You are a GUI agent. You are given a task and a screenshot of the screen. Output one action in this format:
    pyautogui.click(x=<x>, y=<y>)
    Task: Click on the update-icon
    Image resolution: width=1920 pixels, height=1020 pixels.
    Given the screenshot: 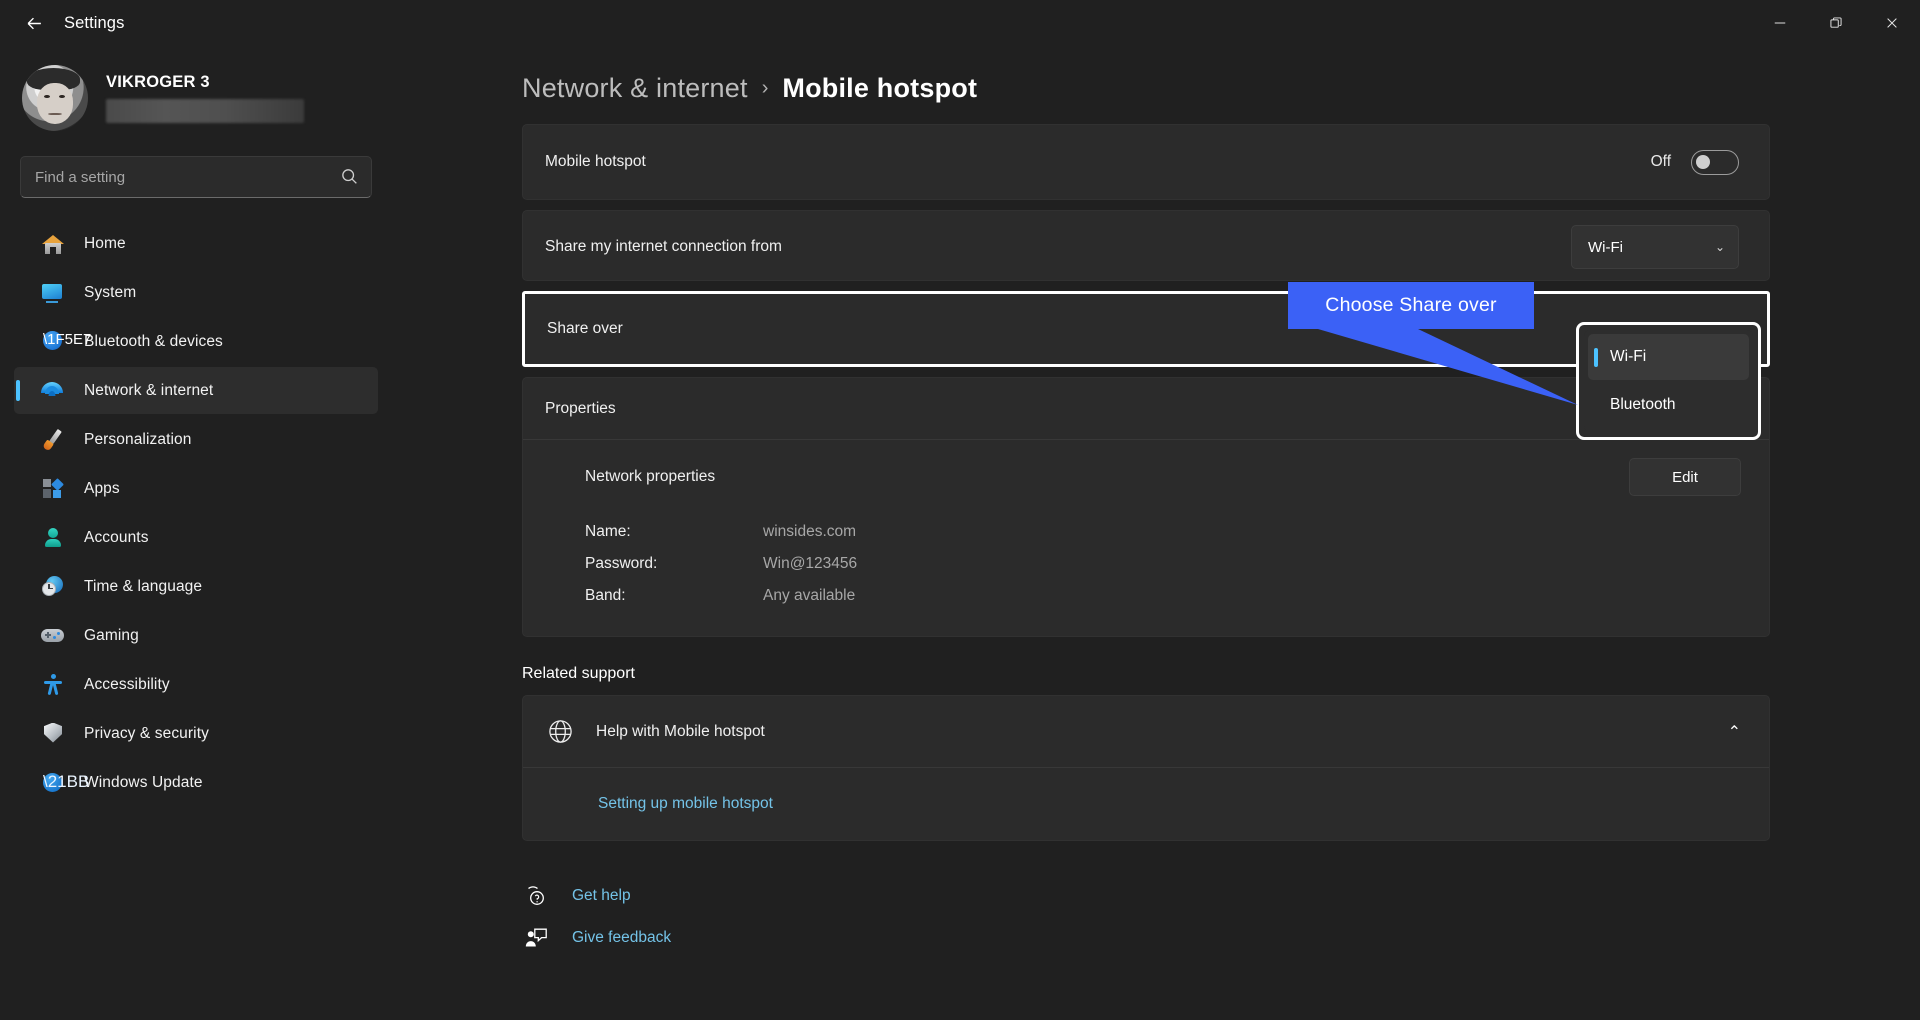 What is the action you would take?
    pyautogui.click(x=53, y=783)
    